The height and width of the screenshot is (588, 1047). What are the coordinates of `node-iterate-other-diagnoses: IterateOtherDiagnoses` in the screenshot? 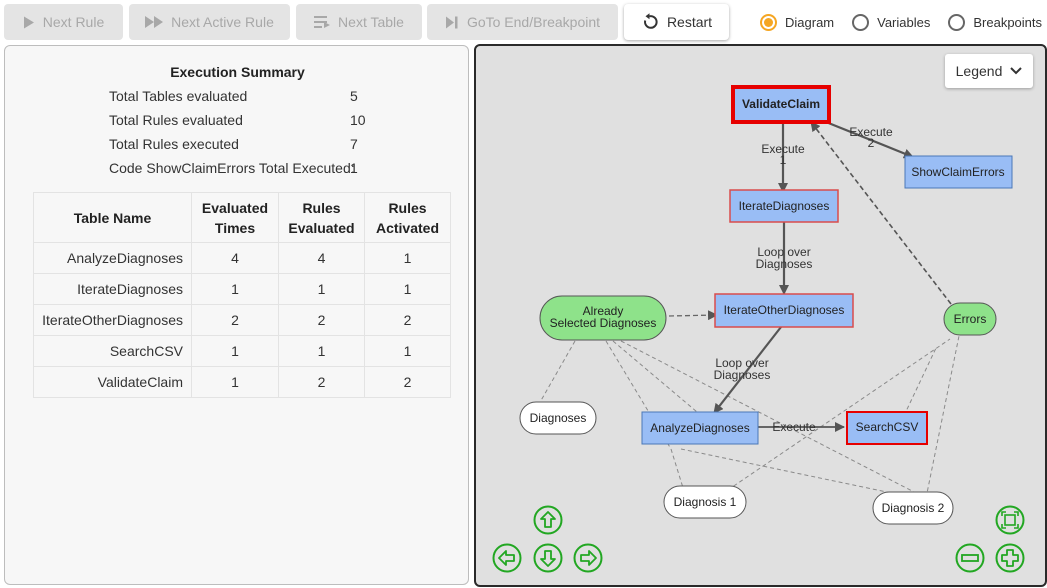 It's located at (784, 310).